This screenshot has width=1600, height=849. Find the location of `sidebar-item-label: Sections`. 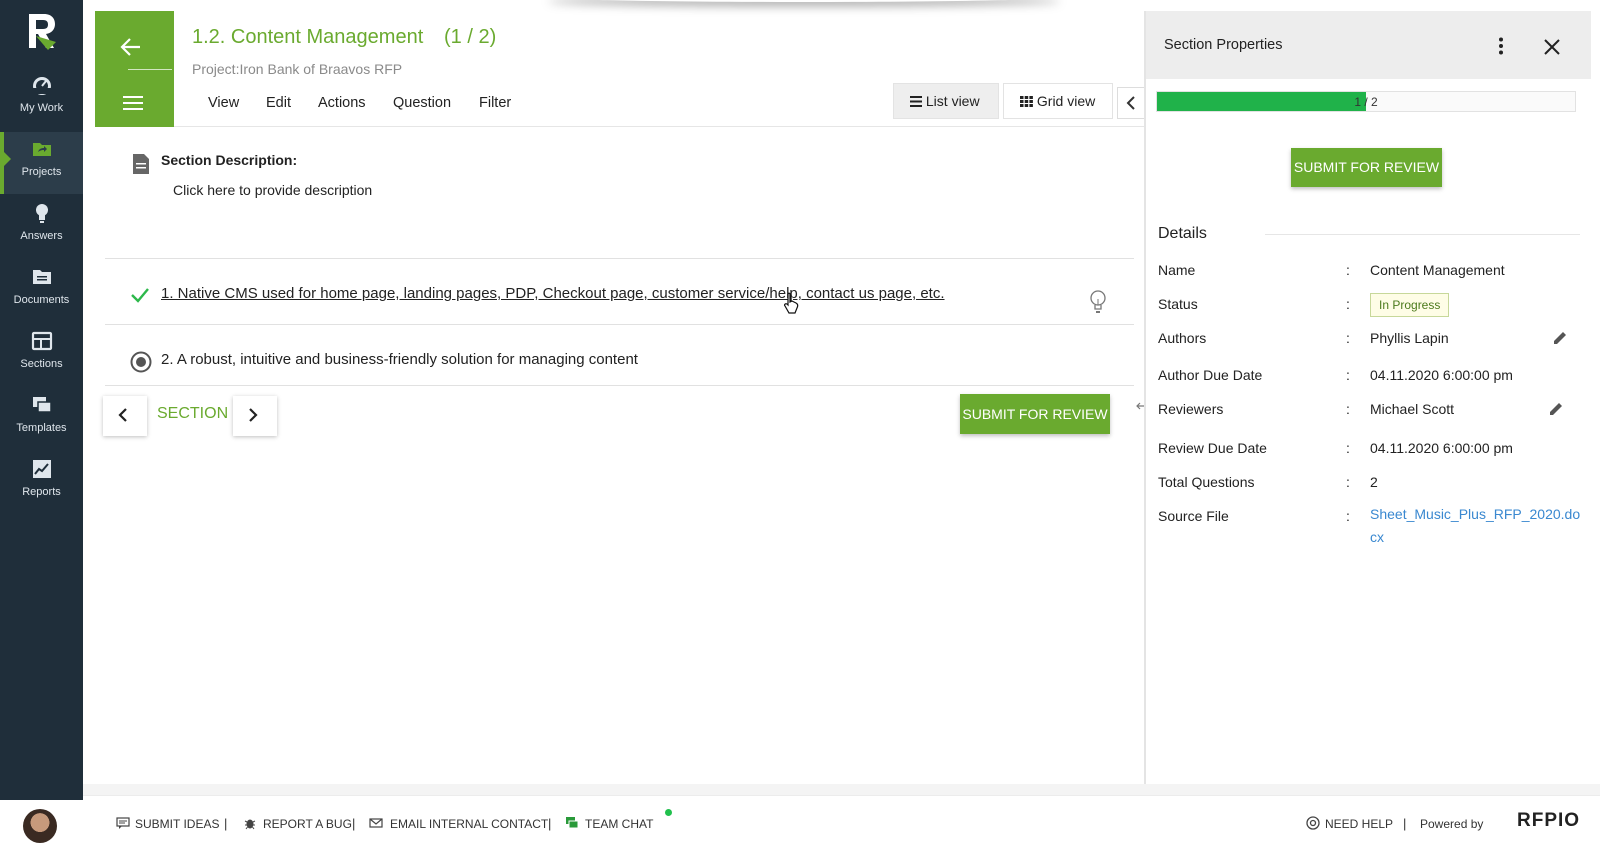

sidebar-item-label: Sections is located at coordinates (41, 364).